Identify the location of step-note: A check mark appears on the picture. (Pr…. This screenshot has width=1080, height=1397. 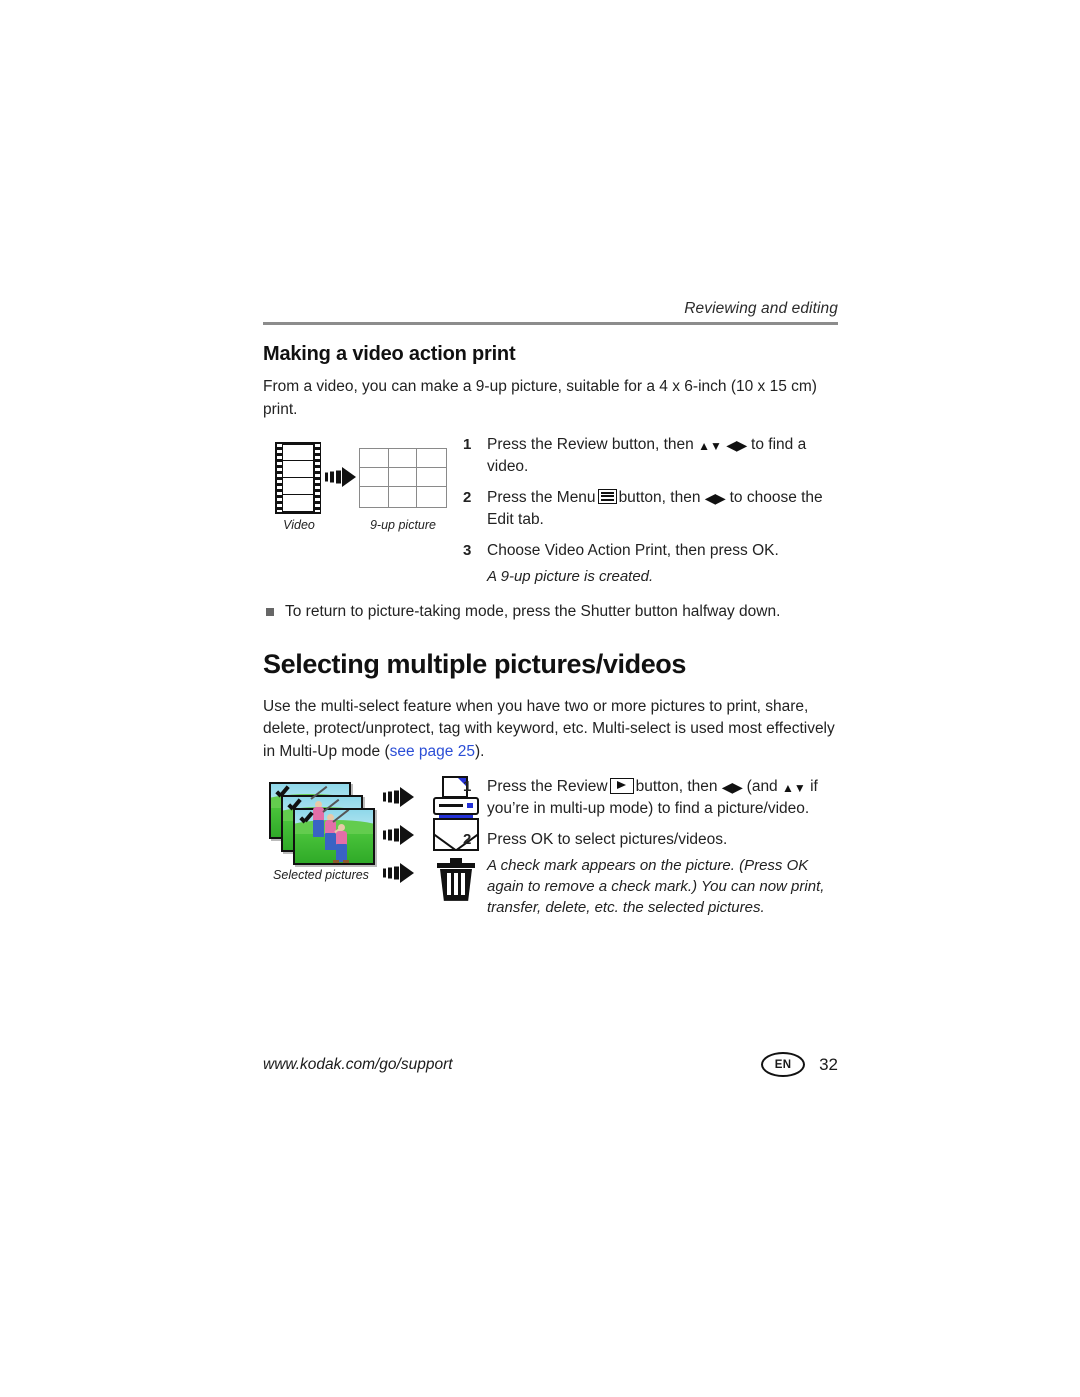
(656, 886).